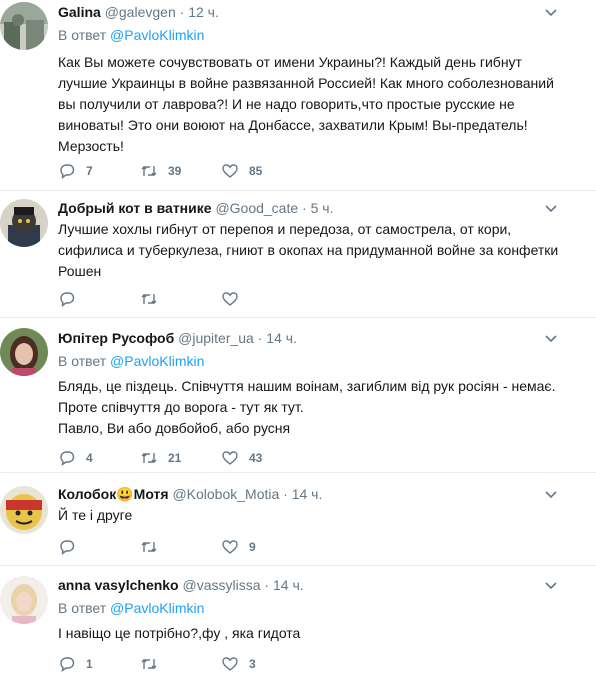  Describe the element at coordinates (125, 494) in the screenshot. I see `emoji-icon: 😃` at that location.